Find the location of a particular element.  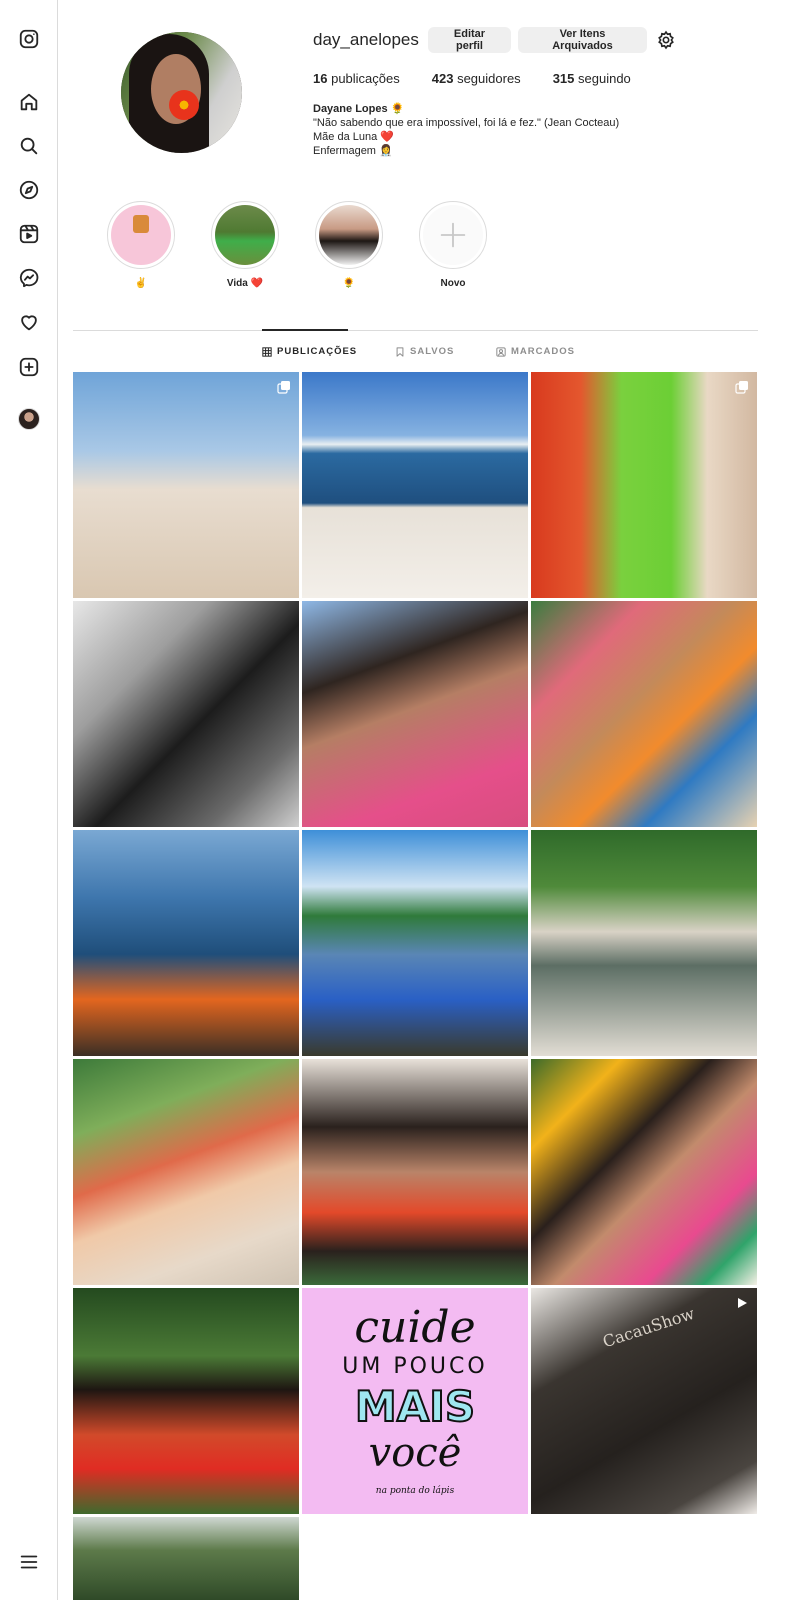

quote-text: você is located at coordinates (415, 1453).